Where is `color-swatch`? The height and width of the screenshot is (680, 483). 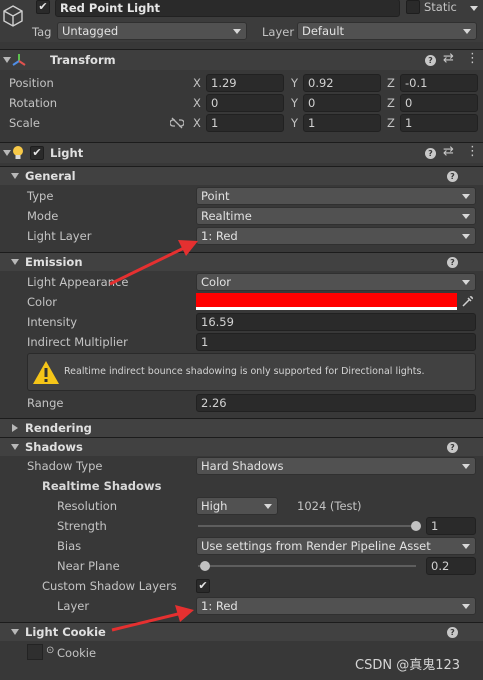
color-swatch is located at coordinates (326, 301).